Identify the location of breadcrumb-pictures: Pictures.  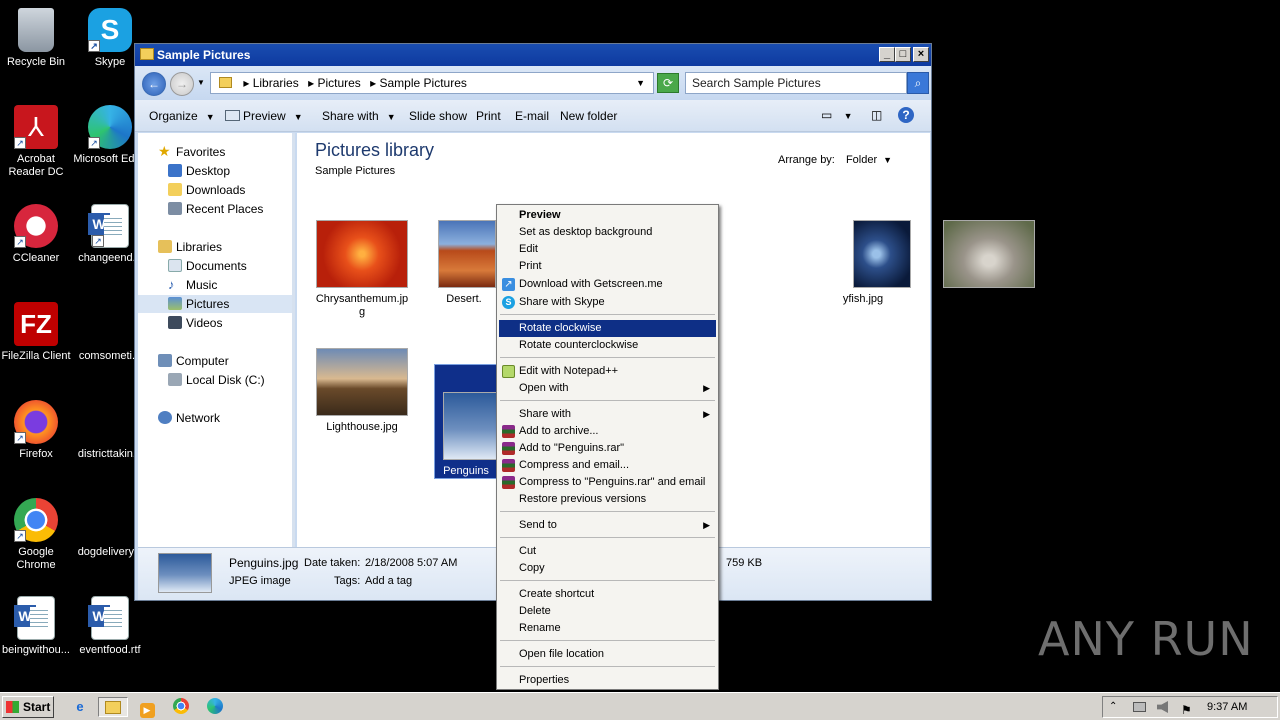
(338, 83).